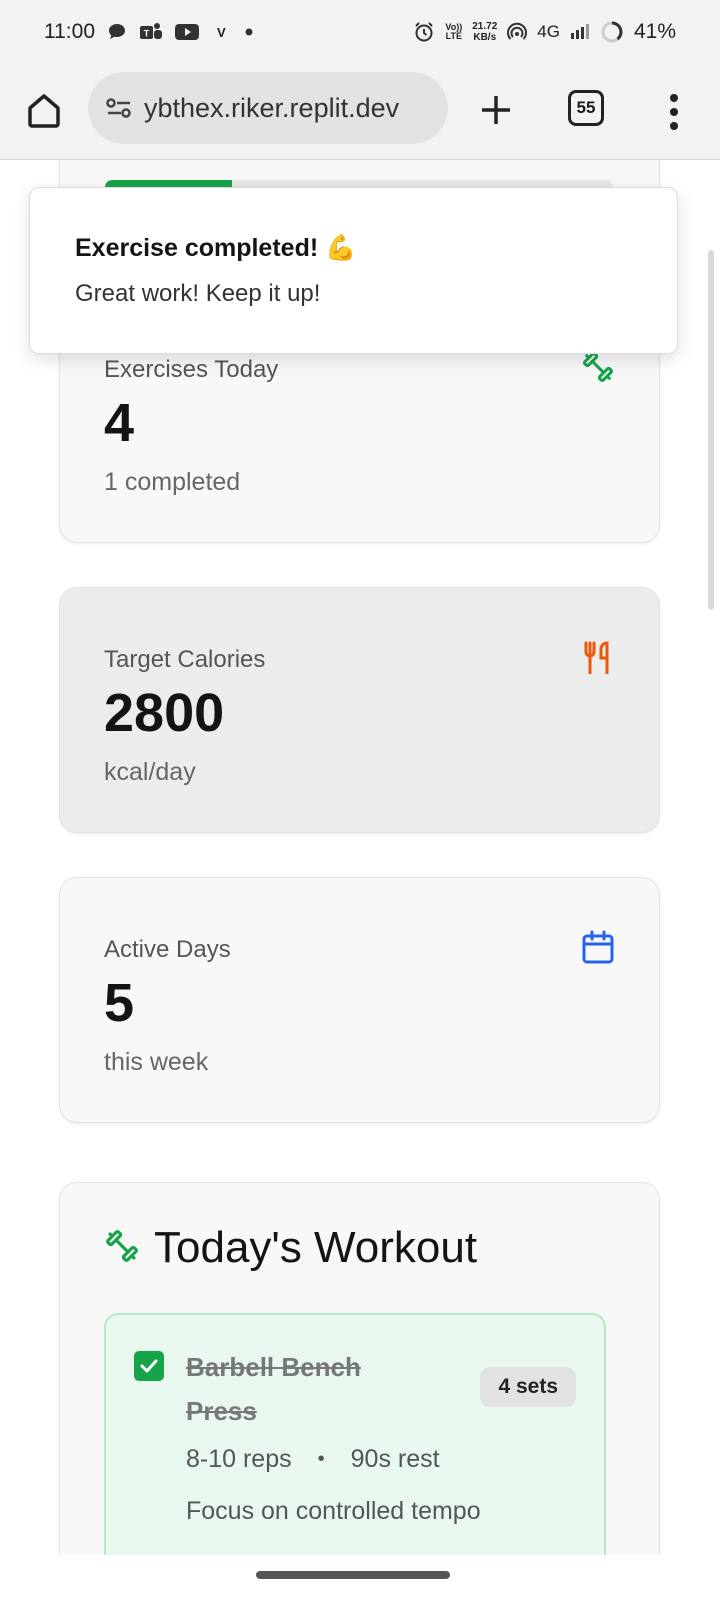  I want to click on workout-title: Today's Workout, so click(316, 1247).